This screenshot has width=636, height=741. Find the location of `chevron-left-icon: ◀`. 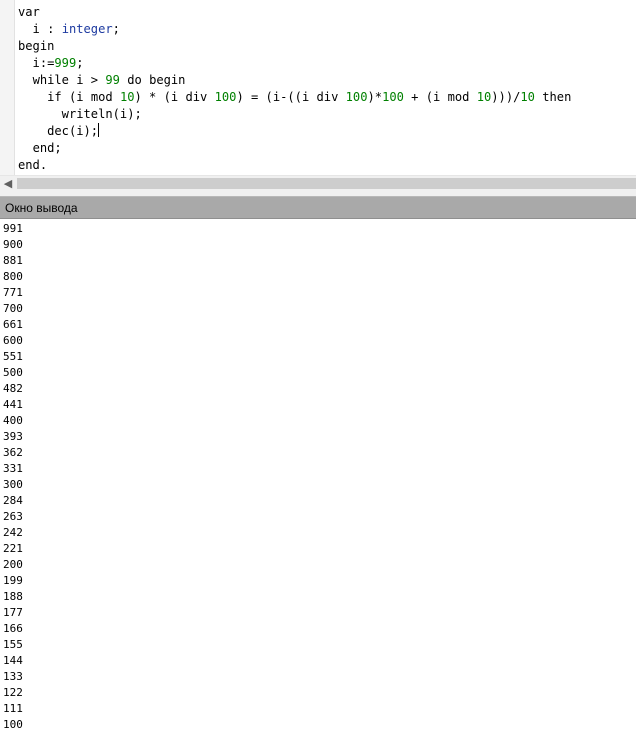

chevron-left-icon: ◀ is located at coordinates (8, 183).